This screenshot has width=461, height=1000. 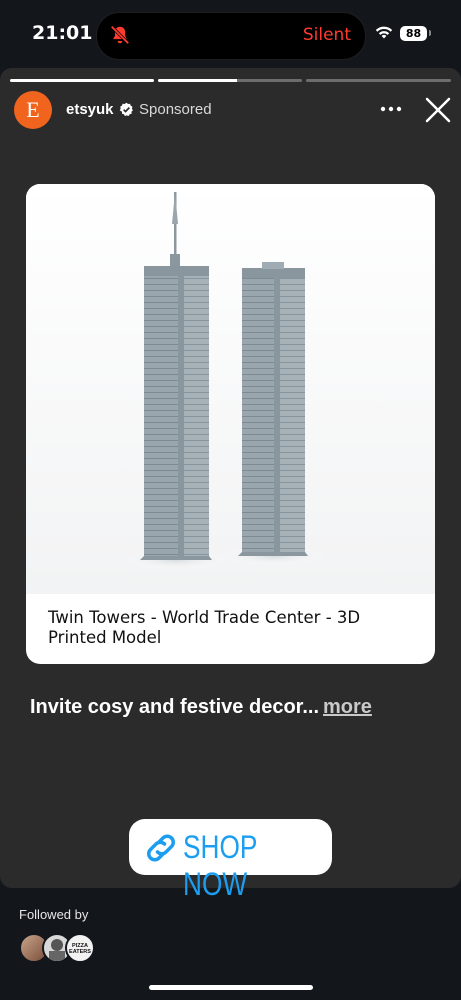 I want to click on shop-now-label: SHOP NOW, so click(x=220, y=865).